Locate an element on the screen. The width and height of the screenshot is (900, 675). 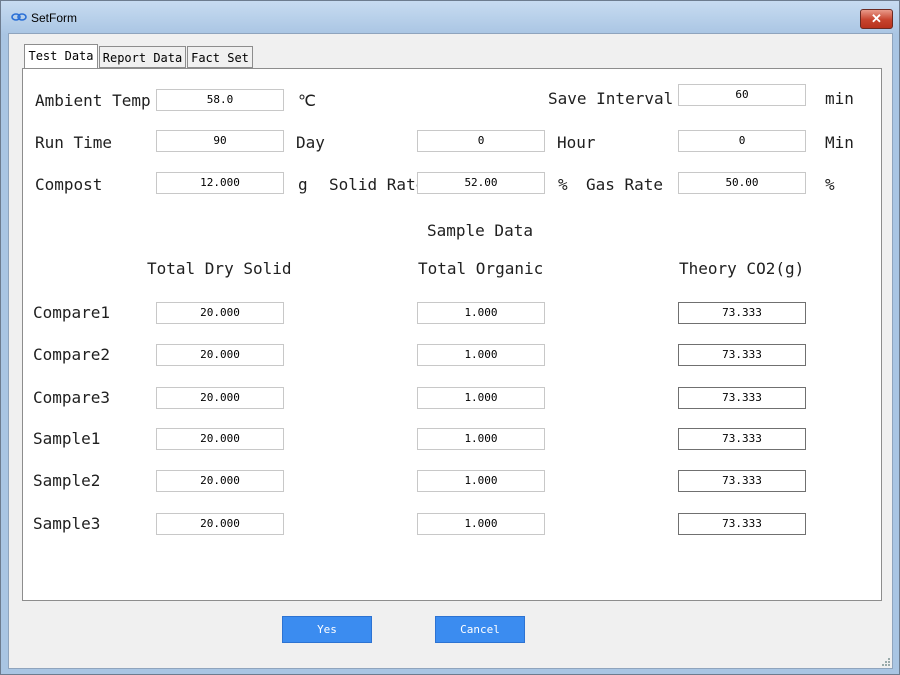
cancel-button: Cancel is located at coordinates (480, 629).